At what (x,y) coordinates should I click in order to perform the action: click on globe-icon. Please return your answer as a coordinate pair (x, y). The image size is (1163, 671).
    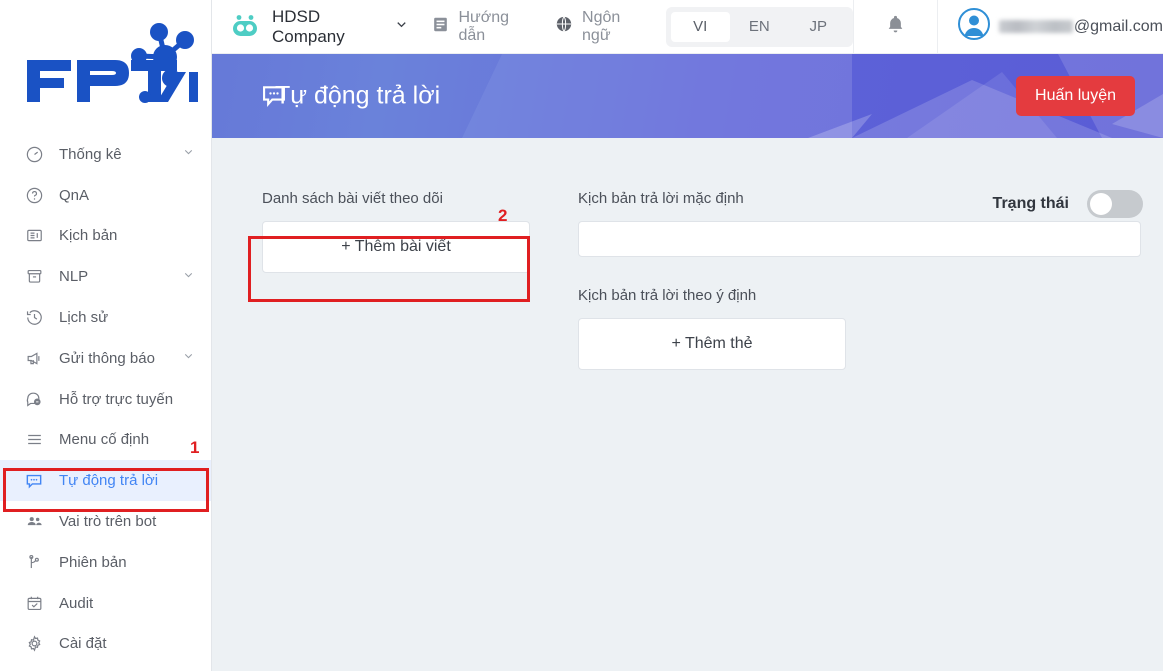
    Looking at the image, I should click on (564, 26).